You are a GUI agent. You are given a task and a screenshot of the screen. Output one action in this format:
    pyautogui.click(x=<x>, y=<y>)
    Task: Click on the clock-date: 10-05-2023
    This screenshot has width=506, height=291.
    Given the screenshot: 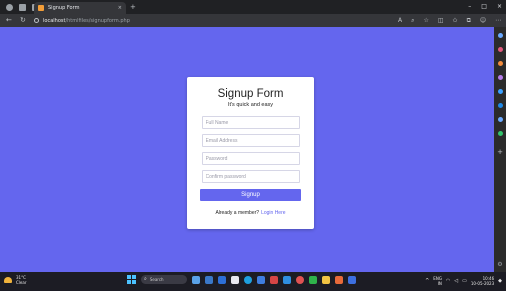 What is the action you would take?
    pyautogui.click(x=482, y=283)
    